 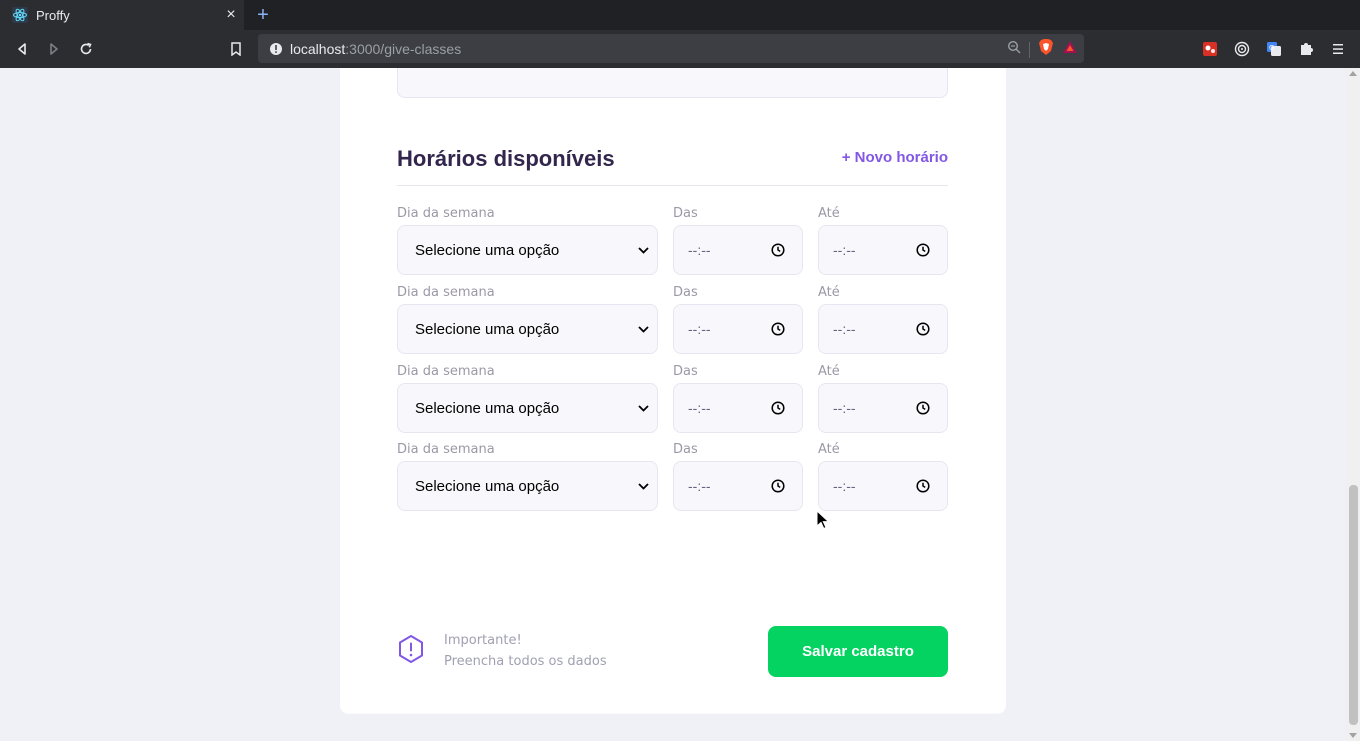 I want to click on scroll-thumb, so click(x=1353, y=605).